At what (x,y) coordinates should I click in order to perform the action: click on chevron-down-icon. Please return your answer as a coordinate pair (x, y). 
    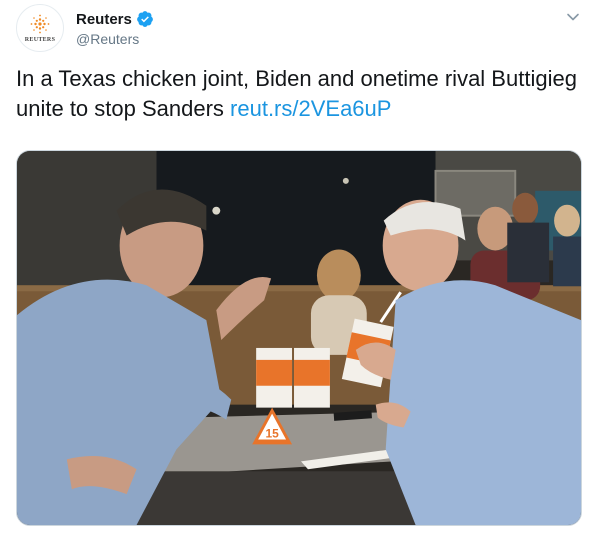
    Looking at the image, I should click on (573, 17).